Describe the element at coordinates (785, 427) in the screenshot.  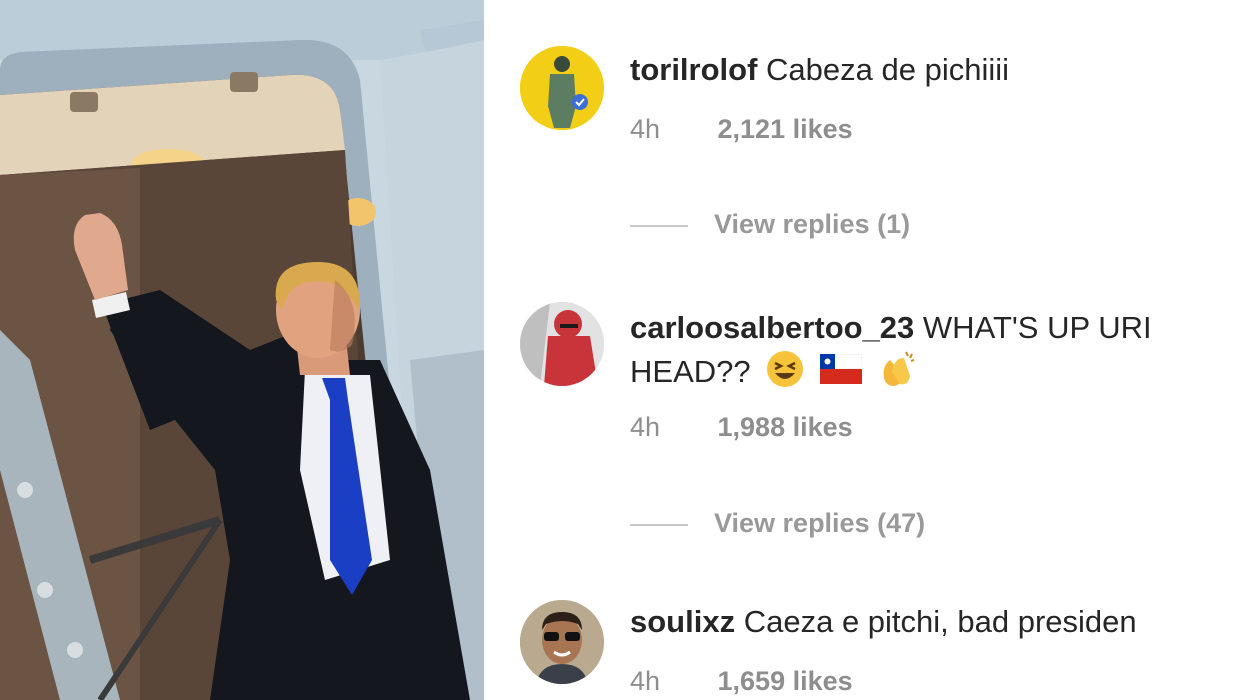
I see `comment-likes: 1,988 likes` at that location.